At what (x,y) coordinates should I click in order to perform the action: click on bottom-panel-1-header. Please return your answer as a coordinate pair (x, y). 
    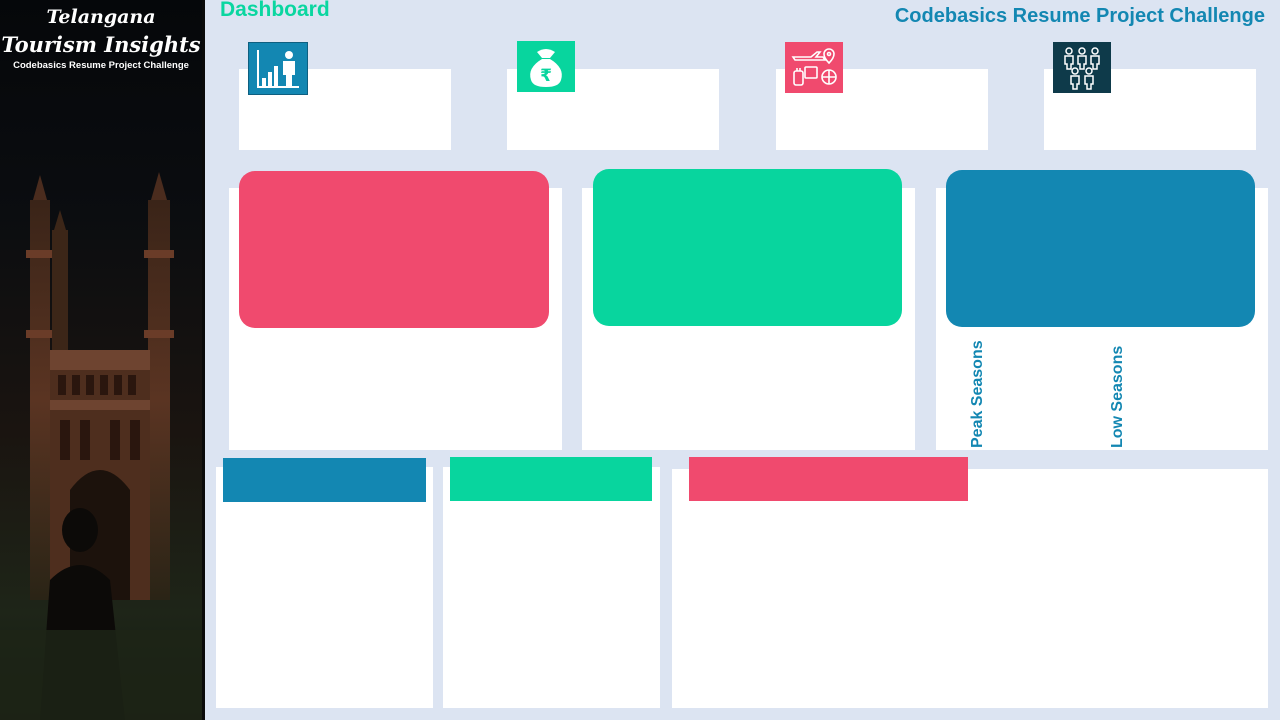
    Looking at the image, I should click on (324, 480).